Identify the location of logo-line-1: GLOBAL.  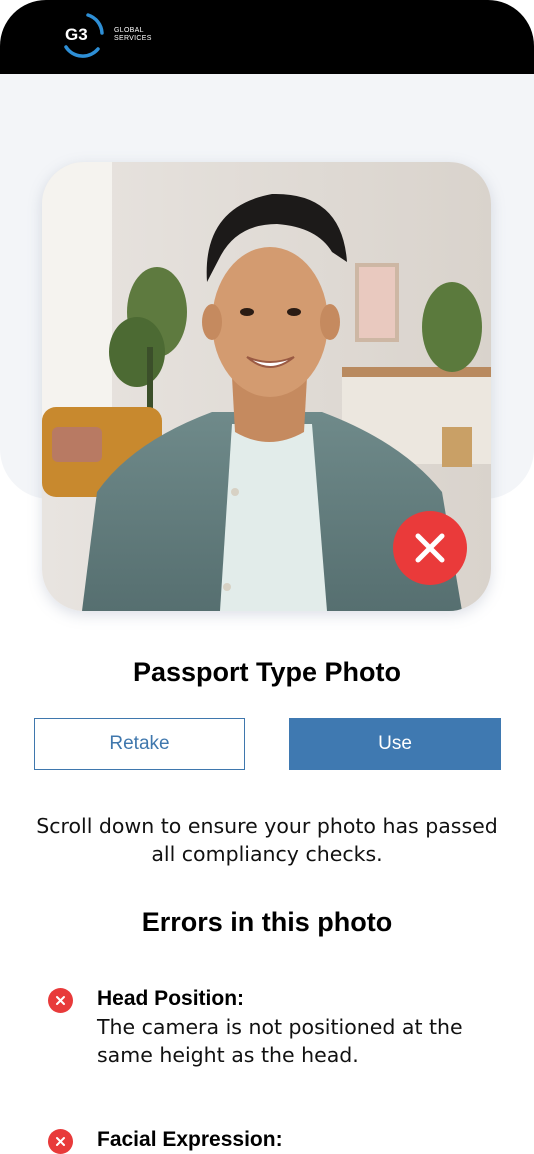
(129, 30).